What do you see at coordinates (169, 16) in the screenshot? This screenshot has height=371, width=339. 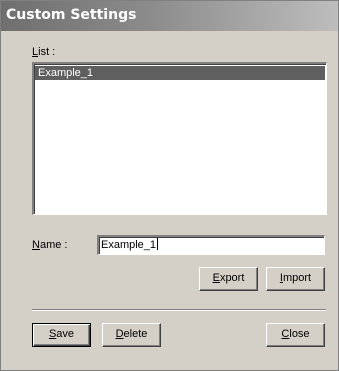 I see `title-bar: Custom Settings` at bounding box center [169, 16].